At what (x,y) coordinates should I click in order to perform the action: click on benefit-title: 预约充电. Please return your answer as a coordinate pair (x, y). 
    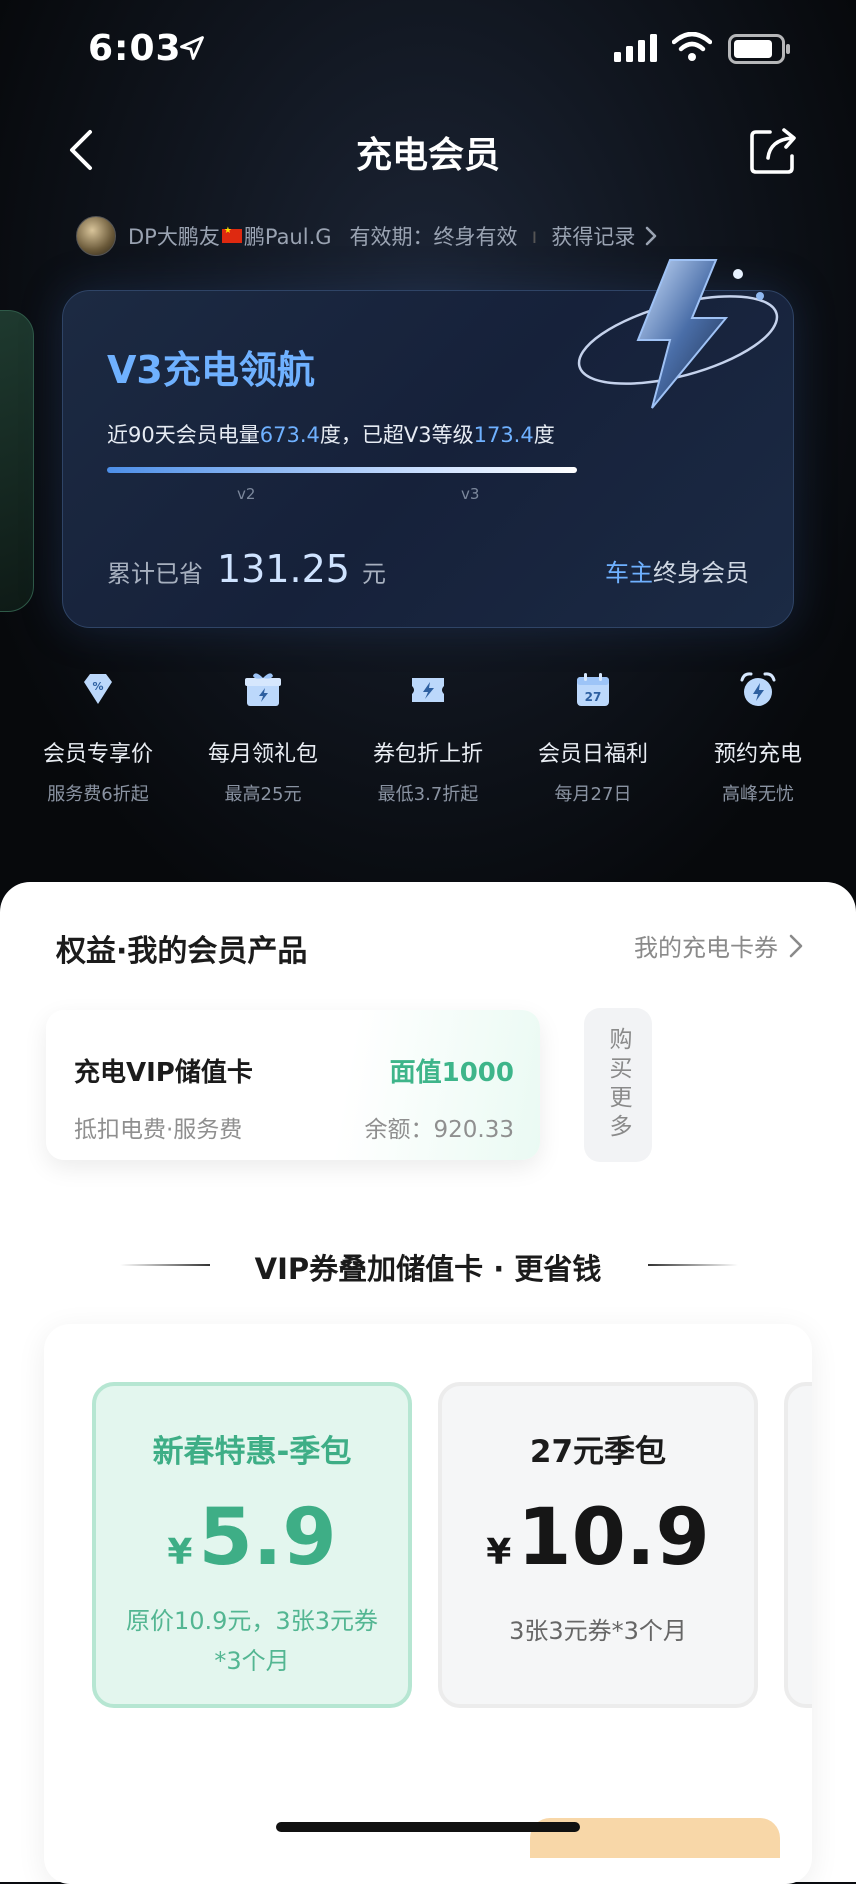
    Looking at the image, I should click on (757, 754).